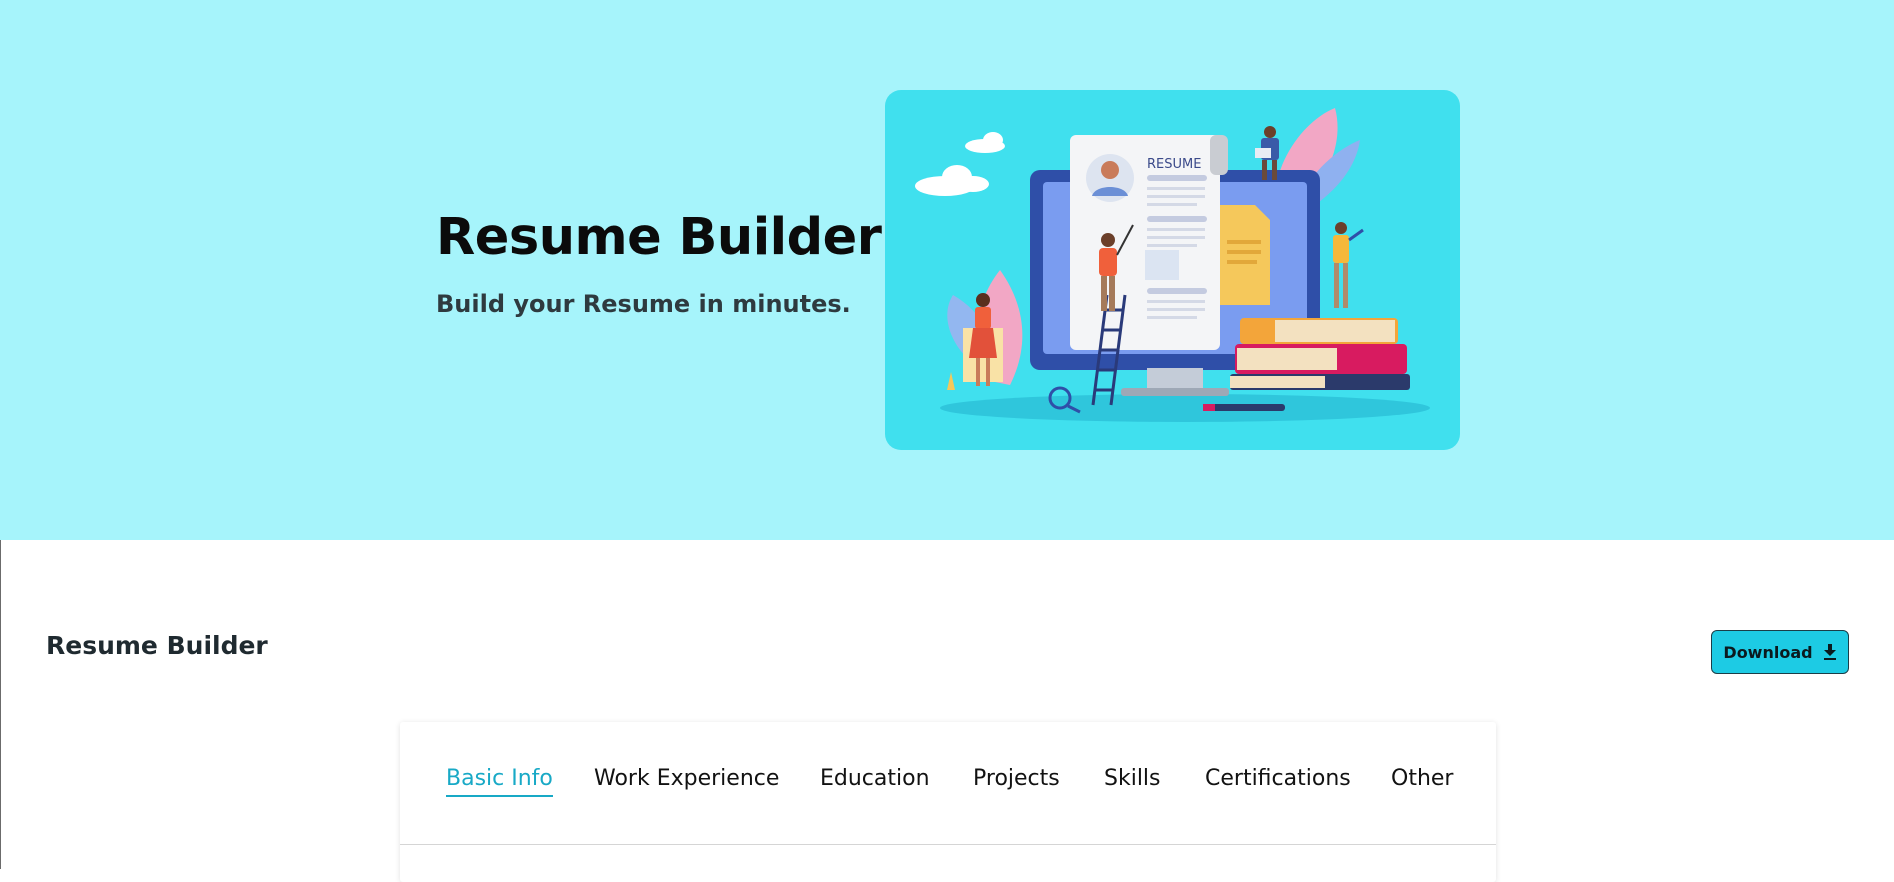  I want to click on hero-subtitle: Build your Resume in minutes., so click(643, 304).